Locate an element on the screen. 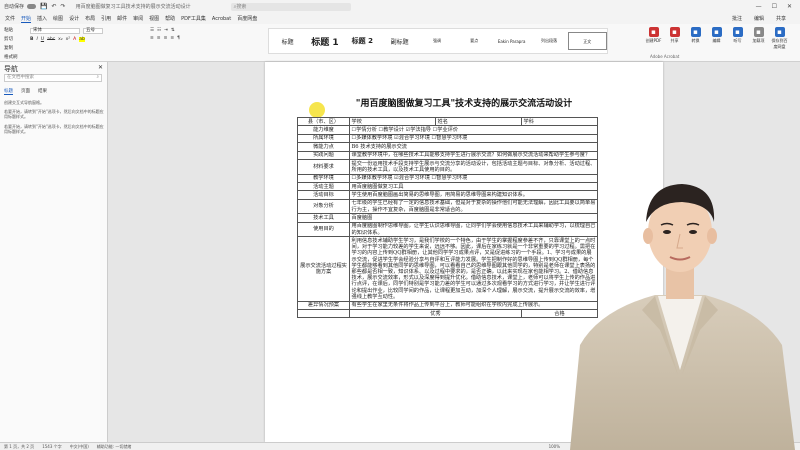 Image resolution: width=800 pixels, height=450 pixels. table-label-cell: 能力维度 is located at coordinates (323, 130).